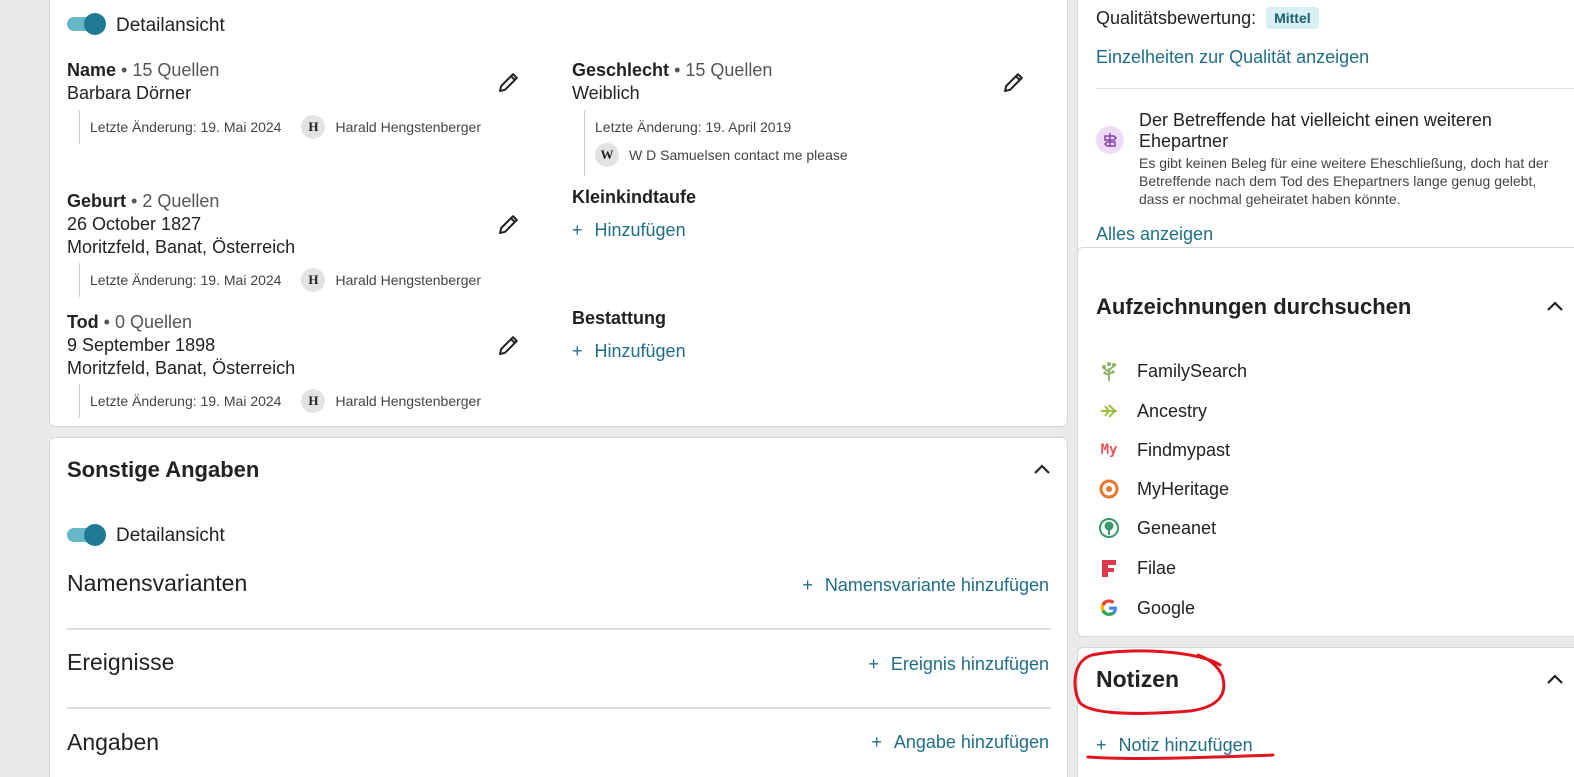 This screenshot has width=1574, height=777. I want to click on red-annotation-overlay, so click(1174, 704).